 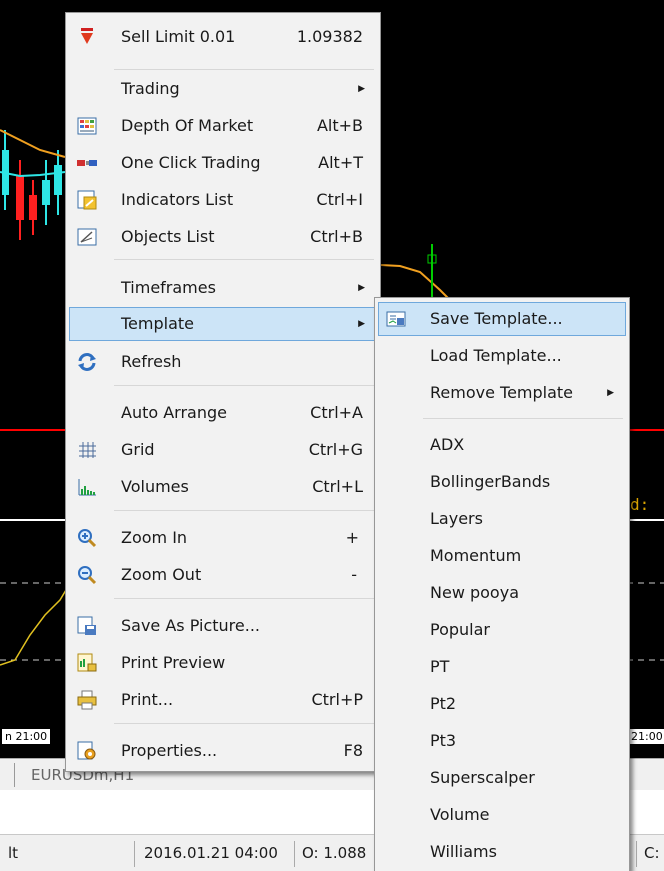 What do you see at coordinates (502, 778) in the screenshot?
I see `template-item-superscalper: Superscalper` at bounding box center [502, 778].